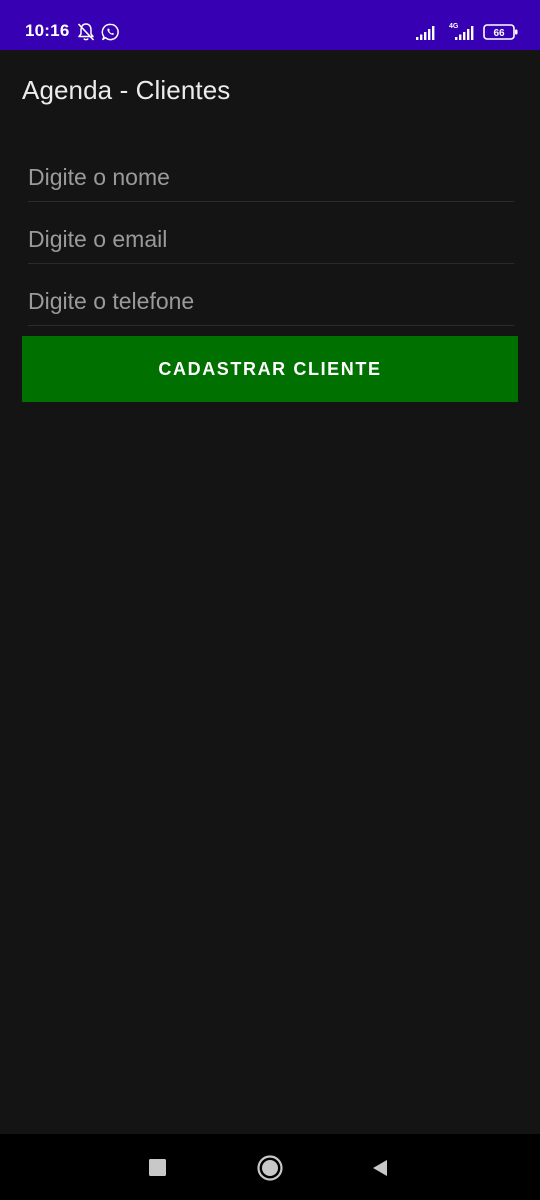 The width and height of the screenshot is (540, 1200). I want to click on phone-field, so click(271, 301).